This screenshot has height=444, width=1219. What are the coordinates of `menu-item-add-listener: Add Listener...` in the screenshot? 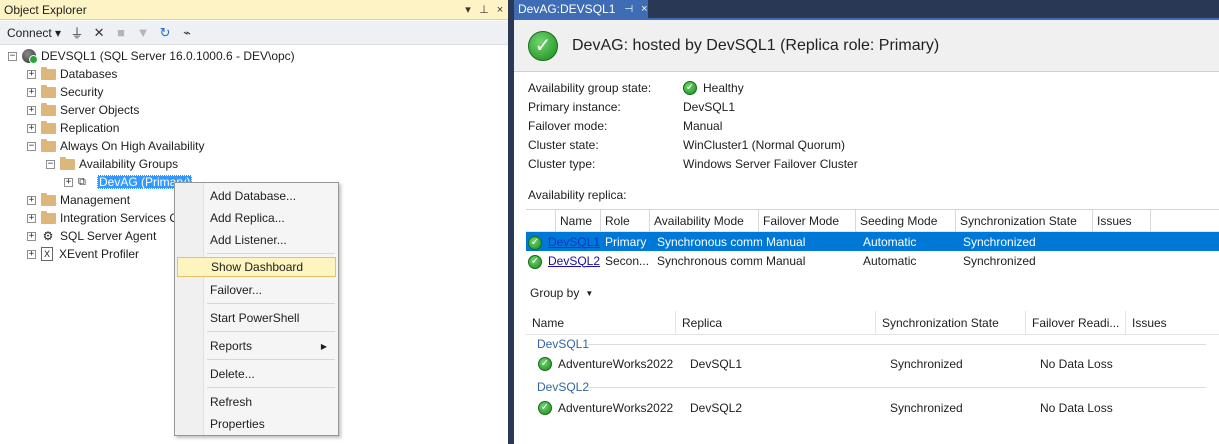 It's located at (256, 240).